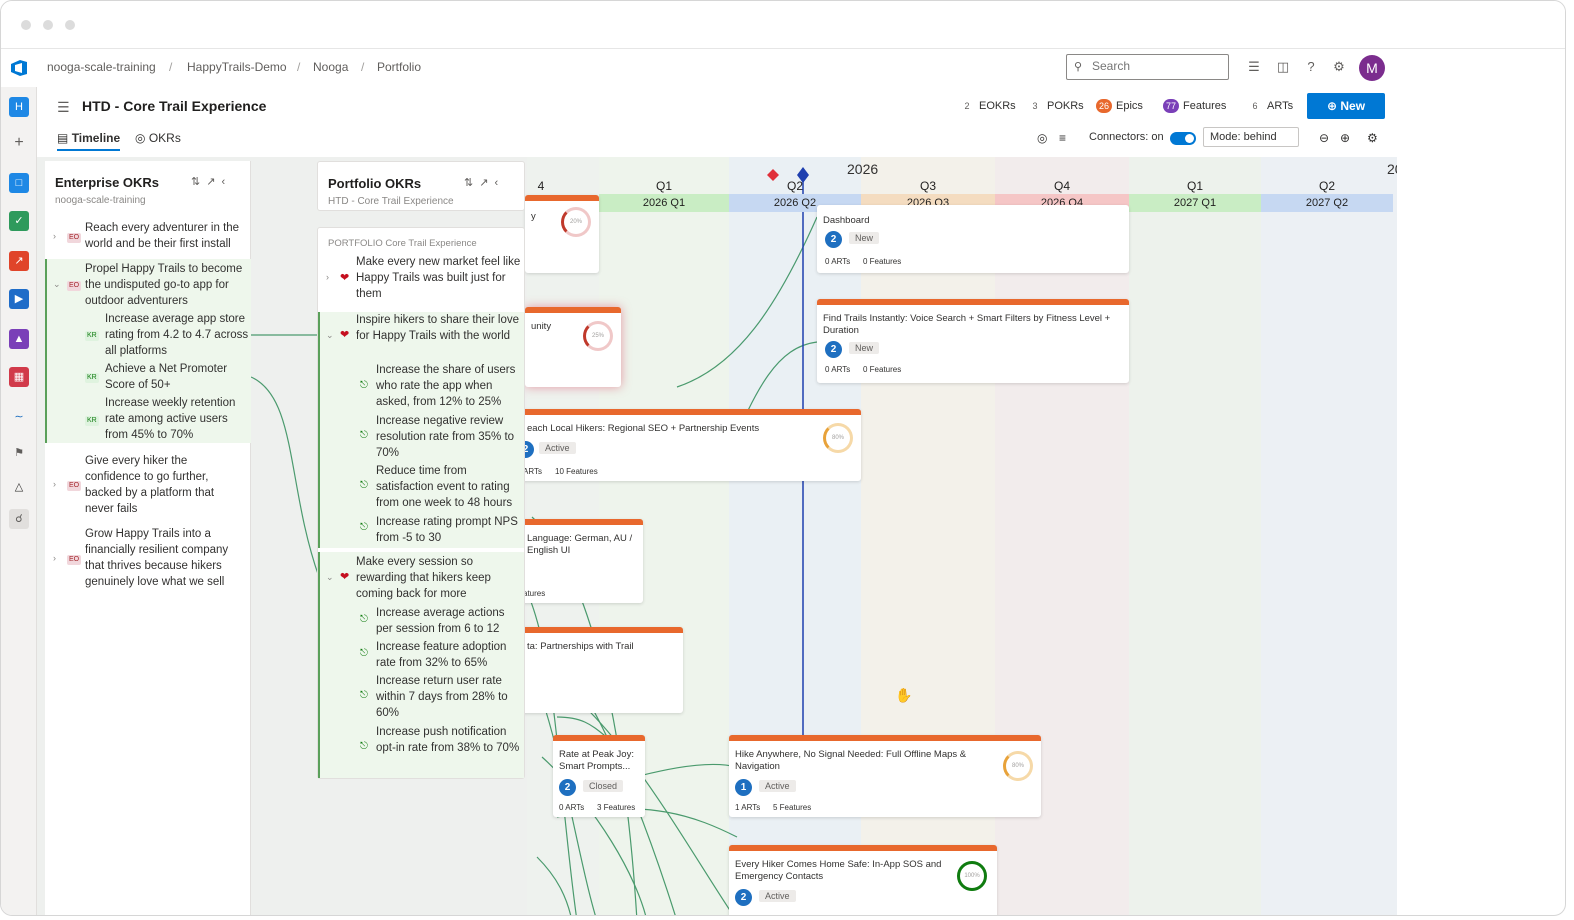  I want to click on epic-card: ta: Partnerships with Trail, so click(602, 670).